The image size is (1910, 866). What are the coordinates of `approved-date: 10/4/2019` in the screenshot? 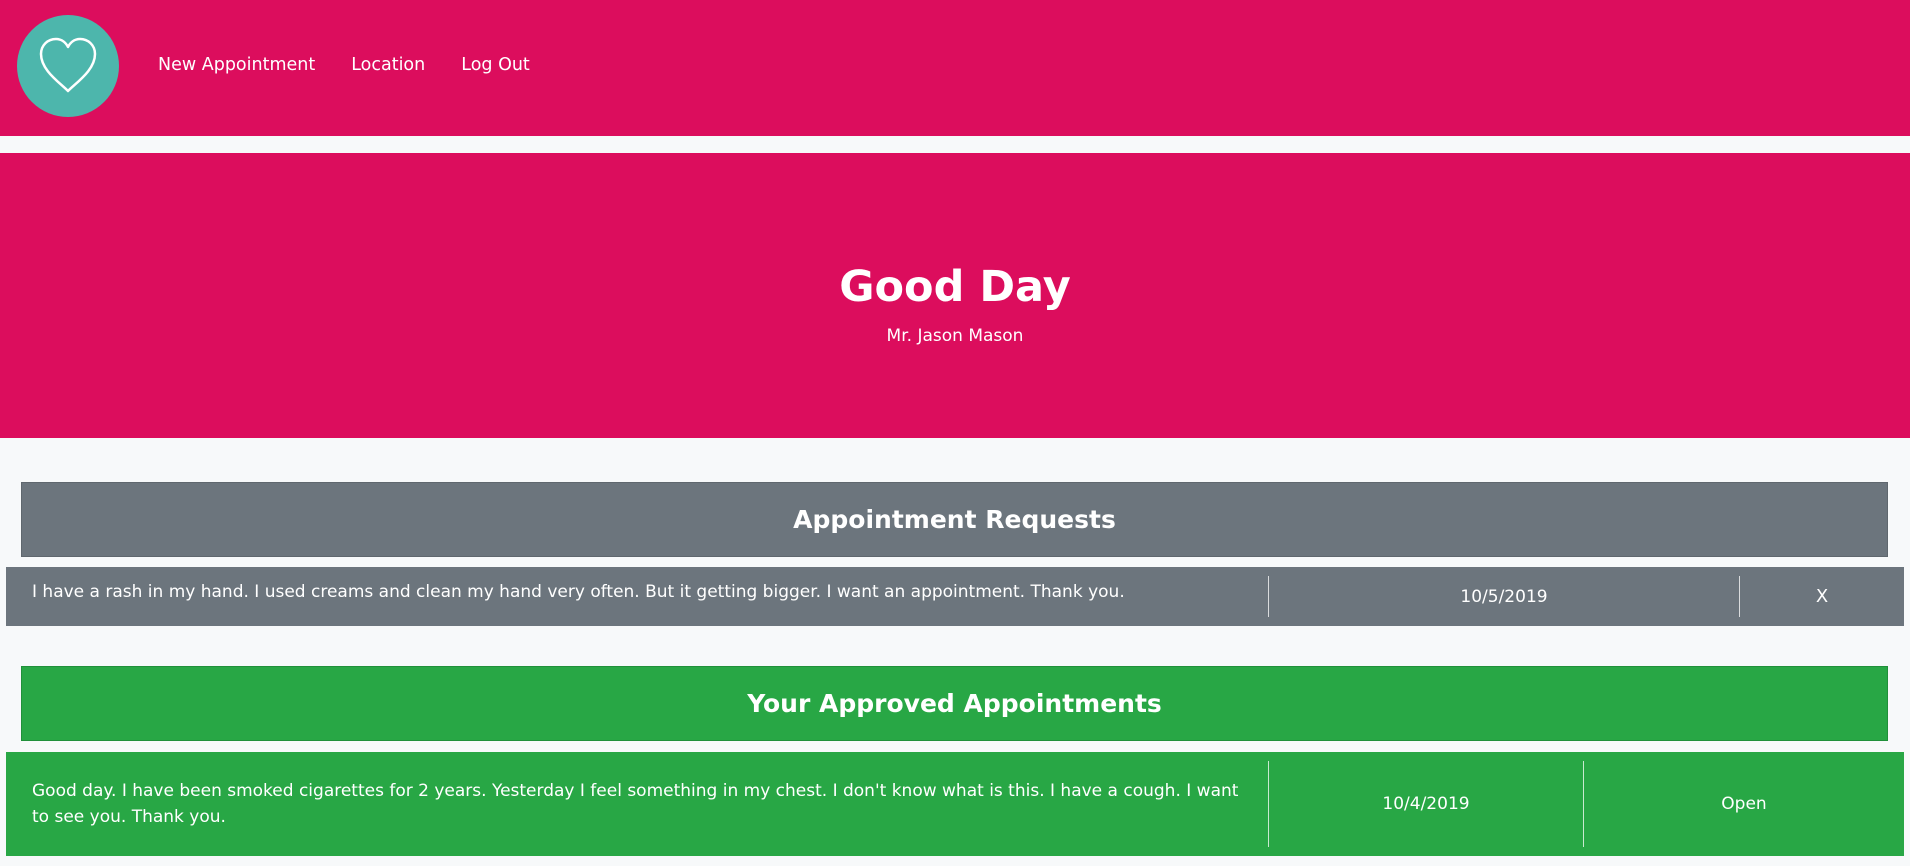 It's located at (1426, 804).